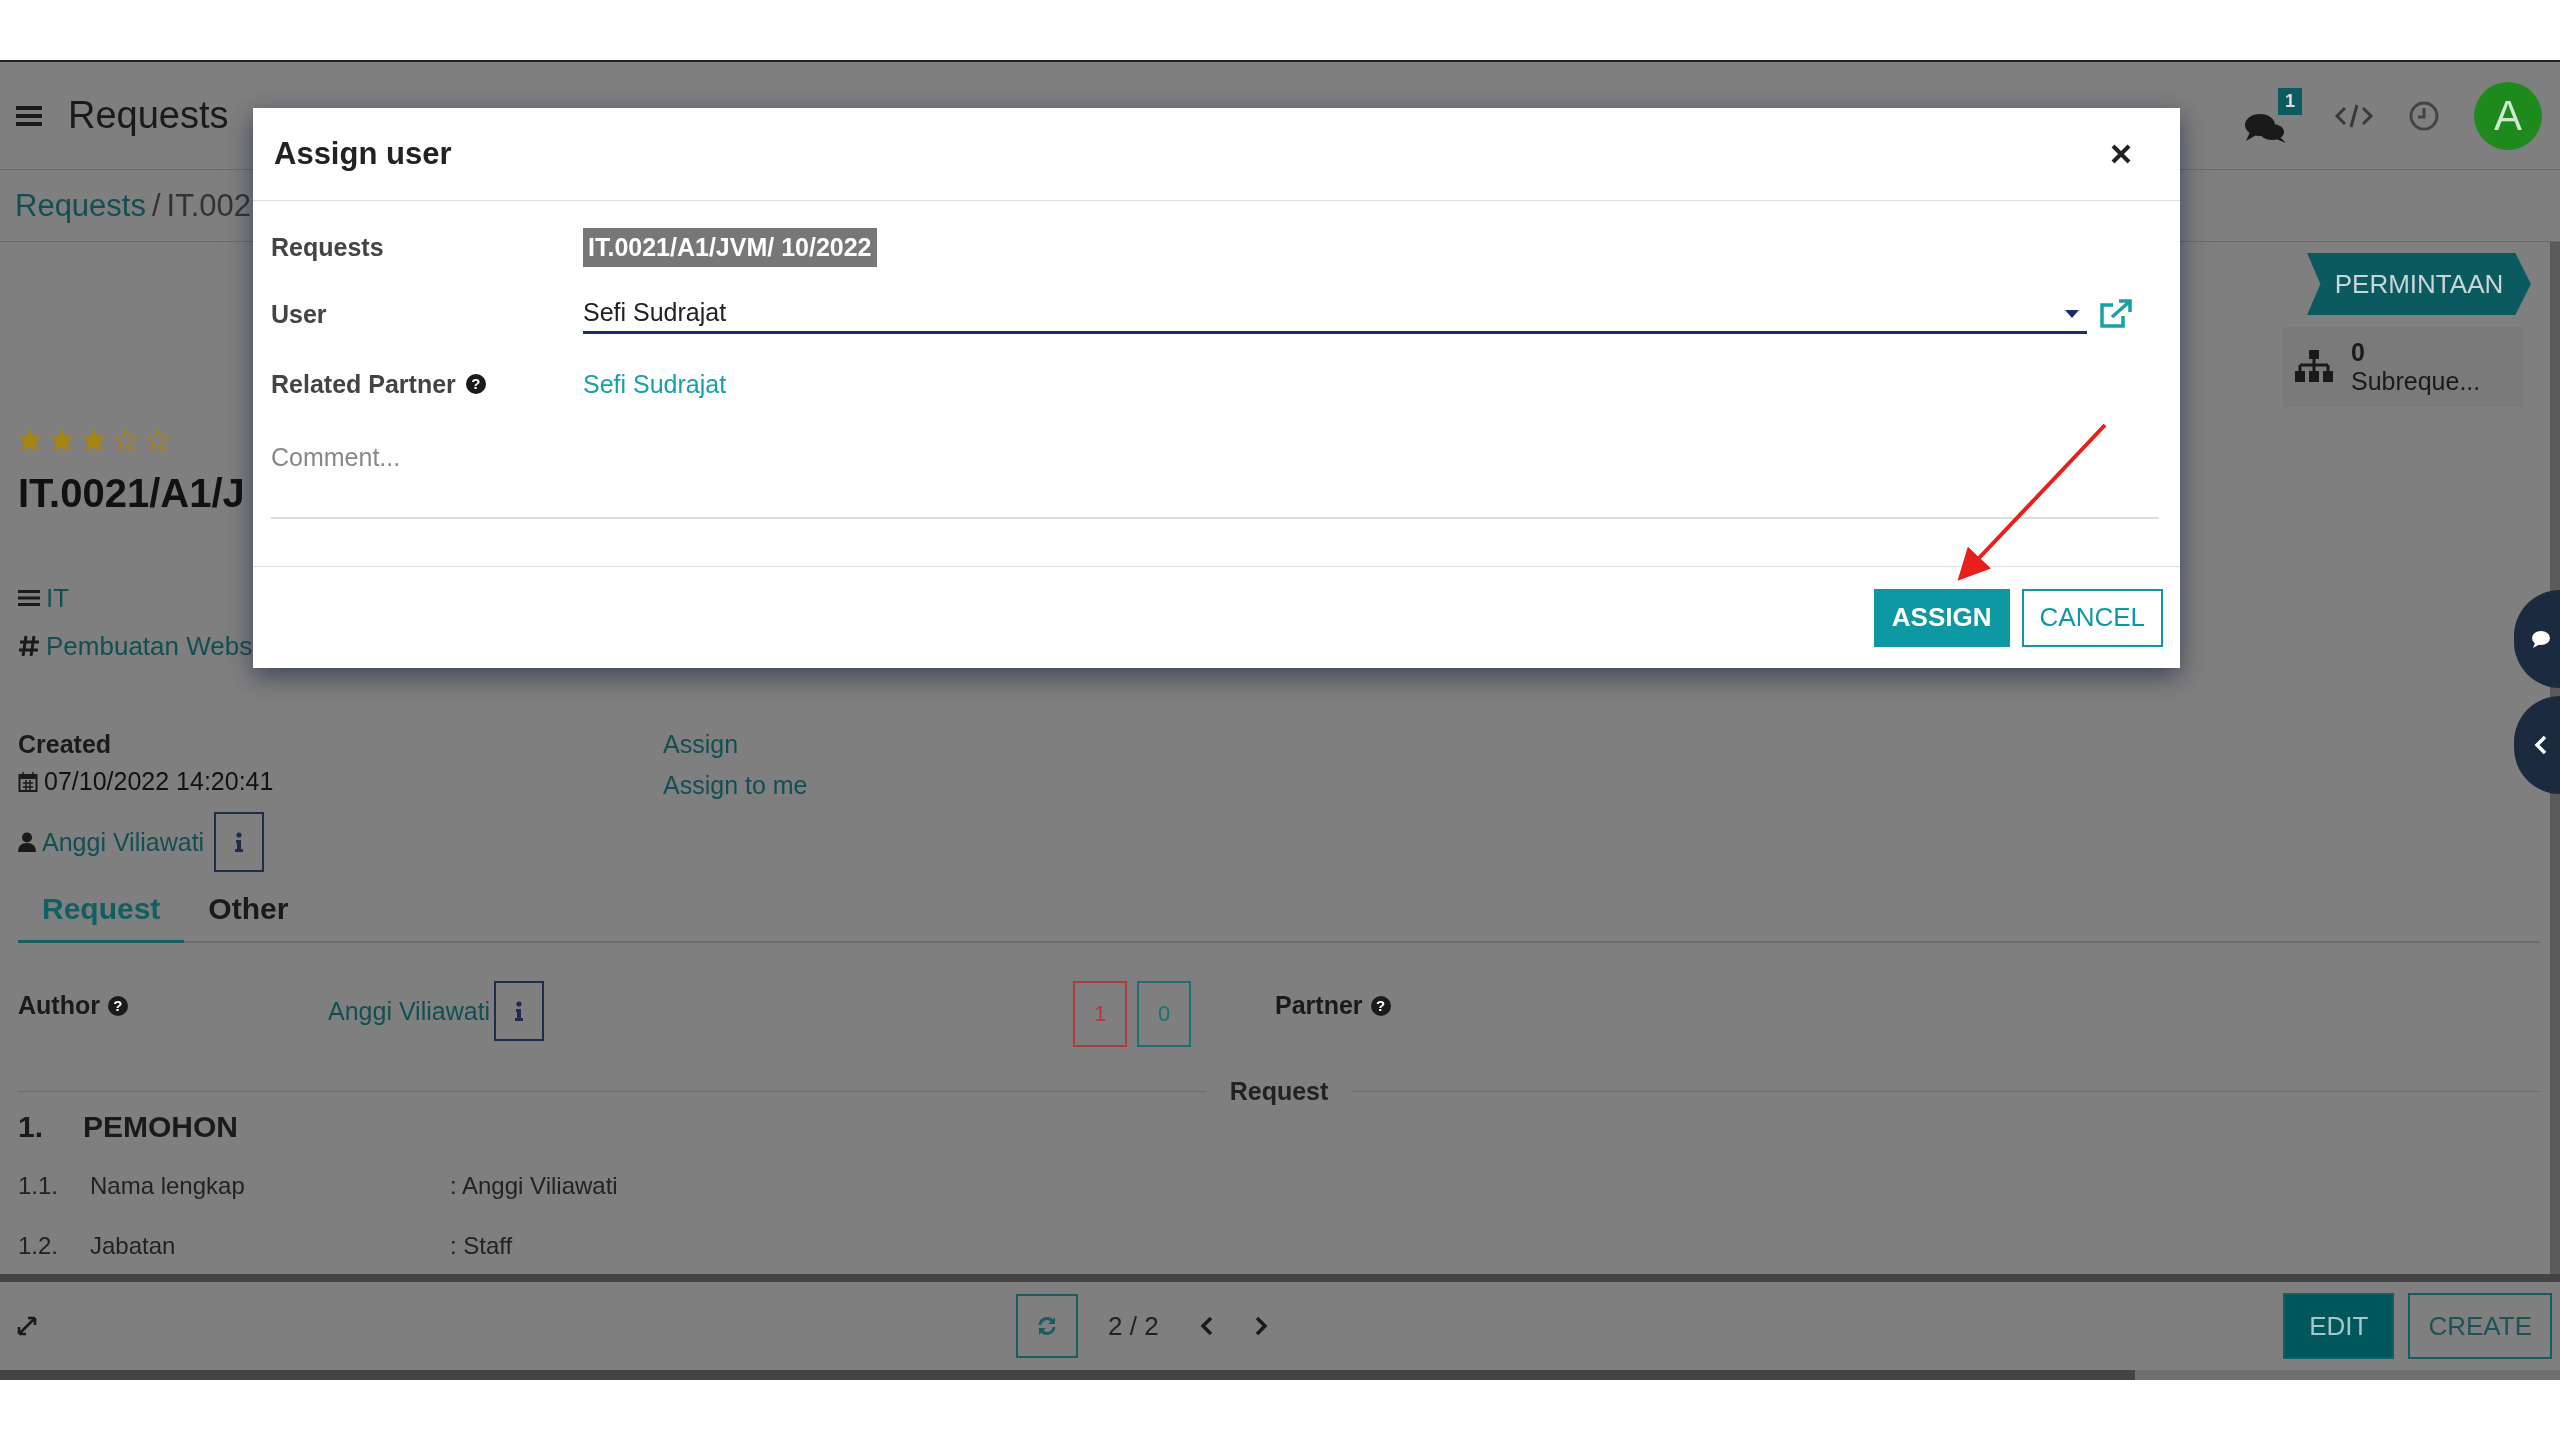 The image size is (2560, 1440). I want to click on row-value: : Anggi Viliawati, so click(534, 1186).